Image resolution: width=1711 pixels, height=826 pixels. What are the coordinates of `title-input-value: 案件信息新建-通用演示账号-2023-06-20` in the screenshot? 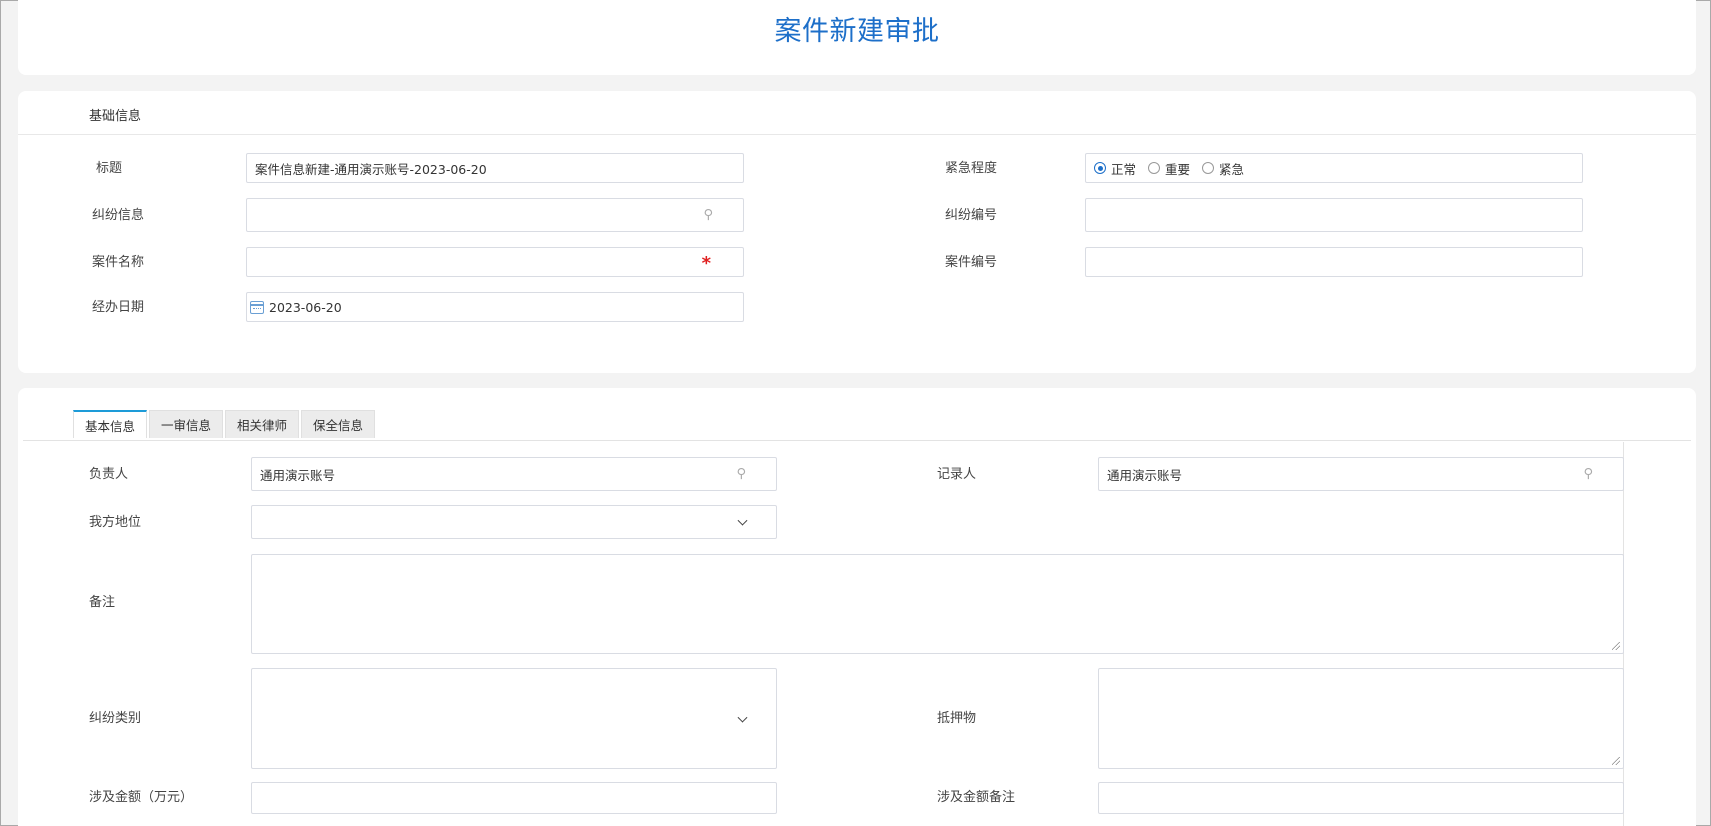 It's located at (371, 169).